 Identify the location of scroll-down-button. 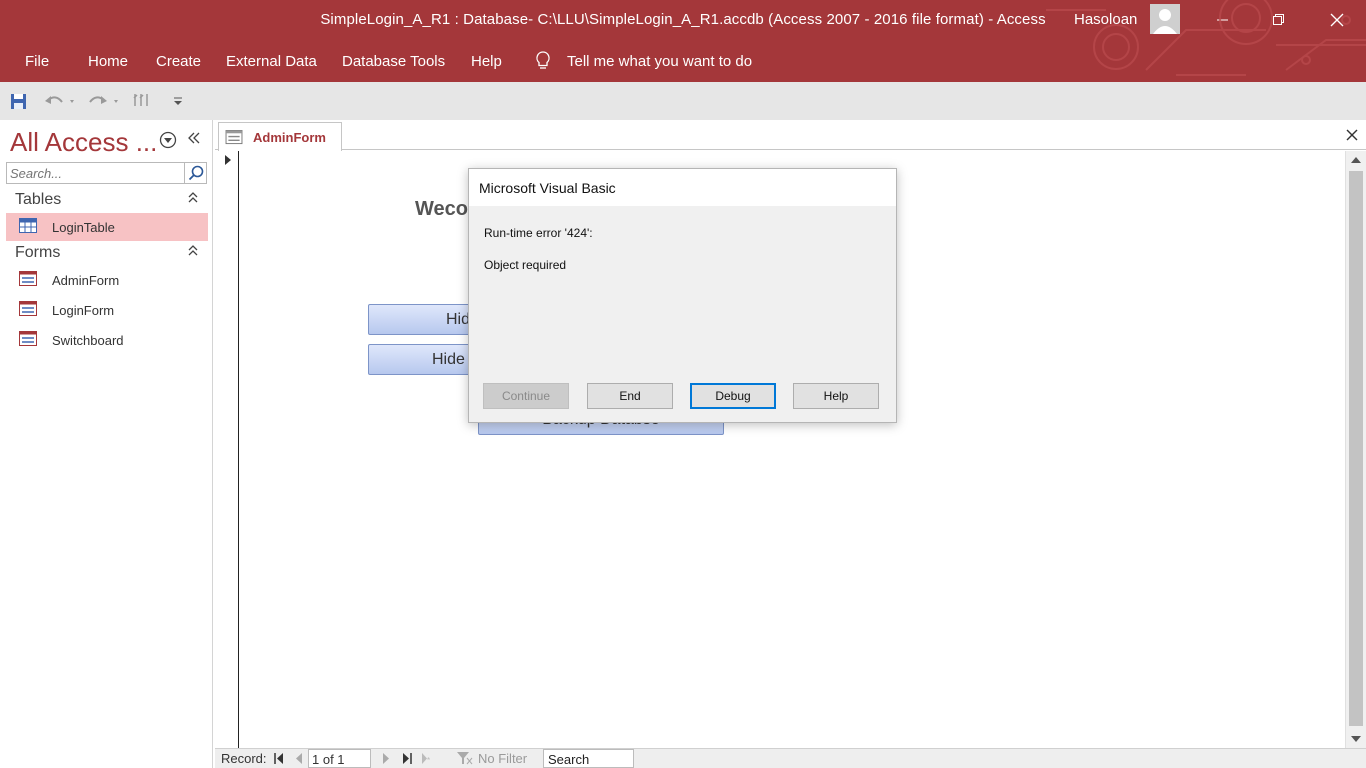
(1356, 739).